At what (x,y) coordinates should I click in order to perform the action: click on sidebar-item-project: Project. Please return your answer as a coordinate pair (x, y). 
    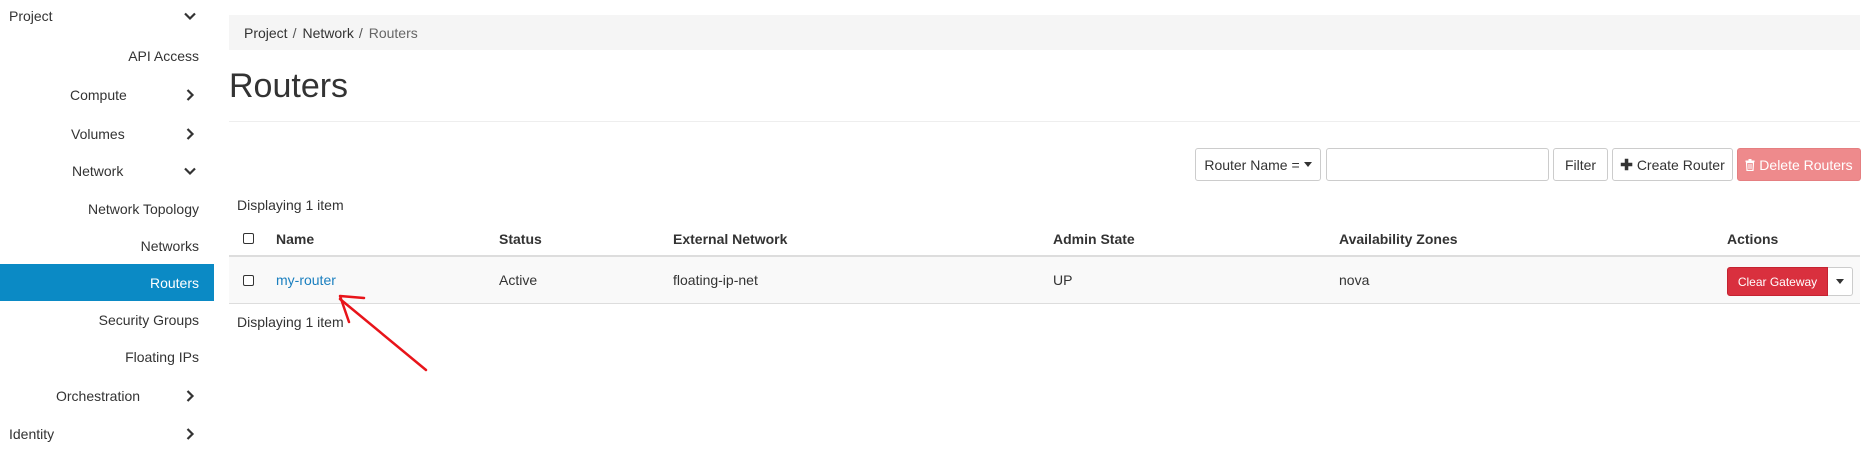
    Looking at the image, I should click on (107, 17).